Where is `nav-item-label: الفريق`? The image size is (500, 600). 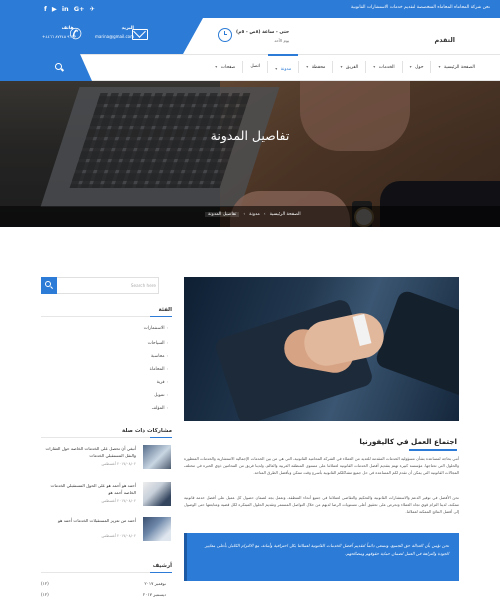 nav-item-label: الفريق is located at coordinates (352, 67).